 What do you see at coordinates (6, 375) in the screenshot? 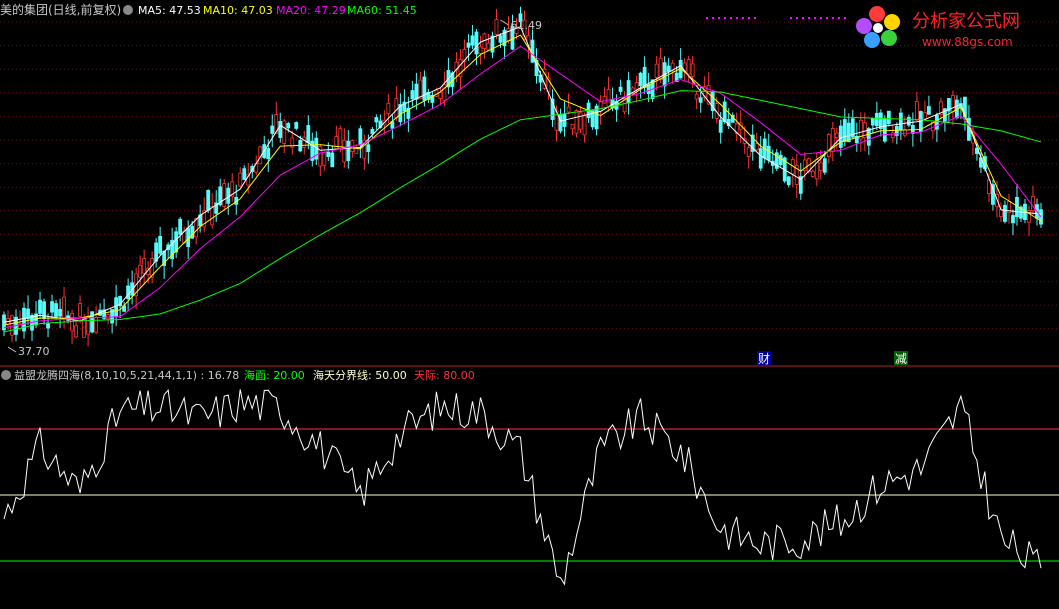
I see `indicator-toggle-icon` at bounding box center [6, 375].